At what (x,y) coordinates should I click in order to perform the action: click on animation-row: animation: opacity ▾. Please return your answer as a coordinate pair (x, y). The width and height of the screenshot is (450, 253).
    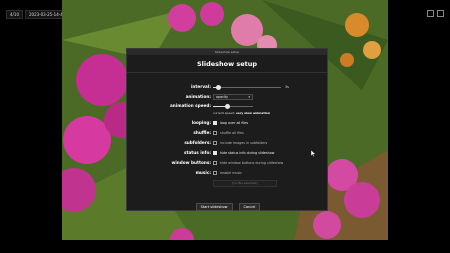
    Looking at the image, I should click on (228, 97).